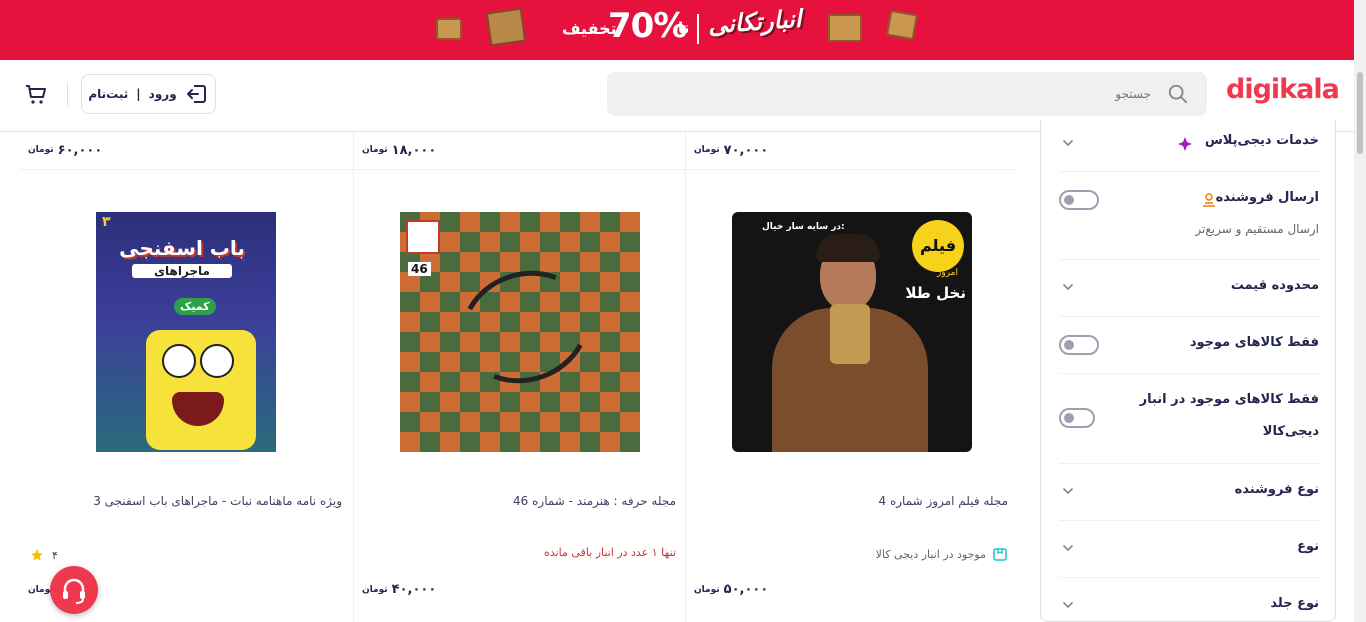 This screenshot has width=1366, height=622. What do you see at coordinates (195, 306) in the screenshot?
I see `cover-badge: کمیک` at bounding box center [195, 306].